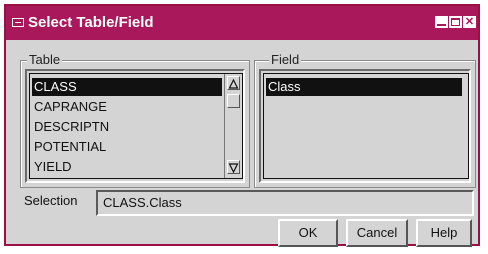 The image size is (488, 254). I want to click on ok-button: OK, so click(308, 233).